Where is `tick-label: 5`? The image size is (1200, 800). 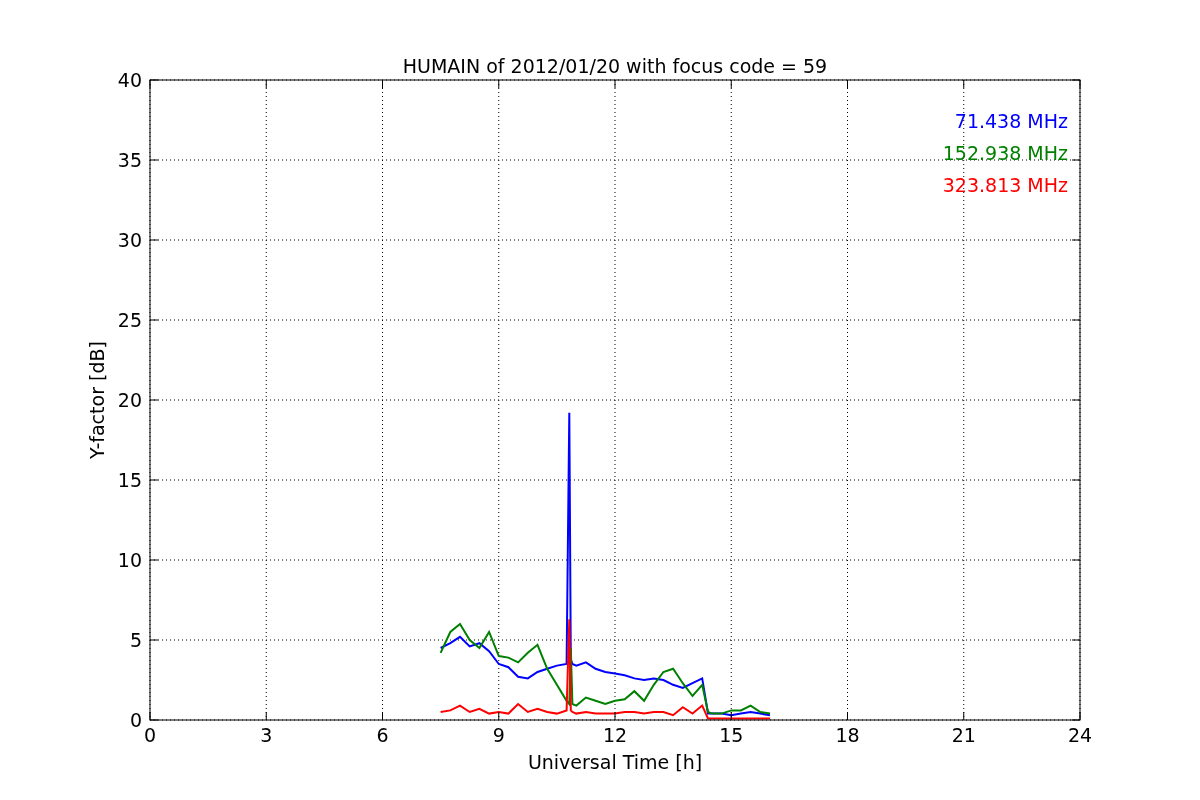 tick-label: 5 is located at coordinates (135, 640).